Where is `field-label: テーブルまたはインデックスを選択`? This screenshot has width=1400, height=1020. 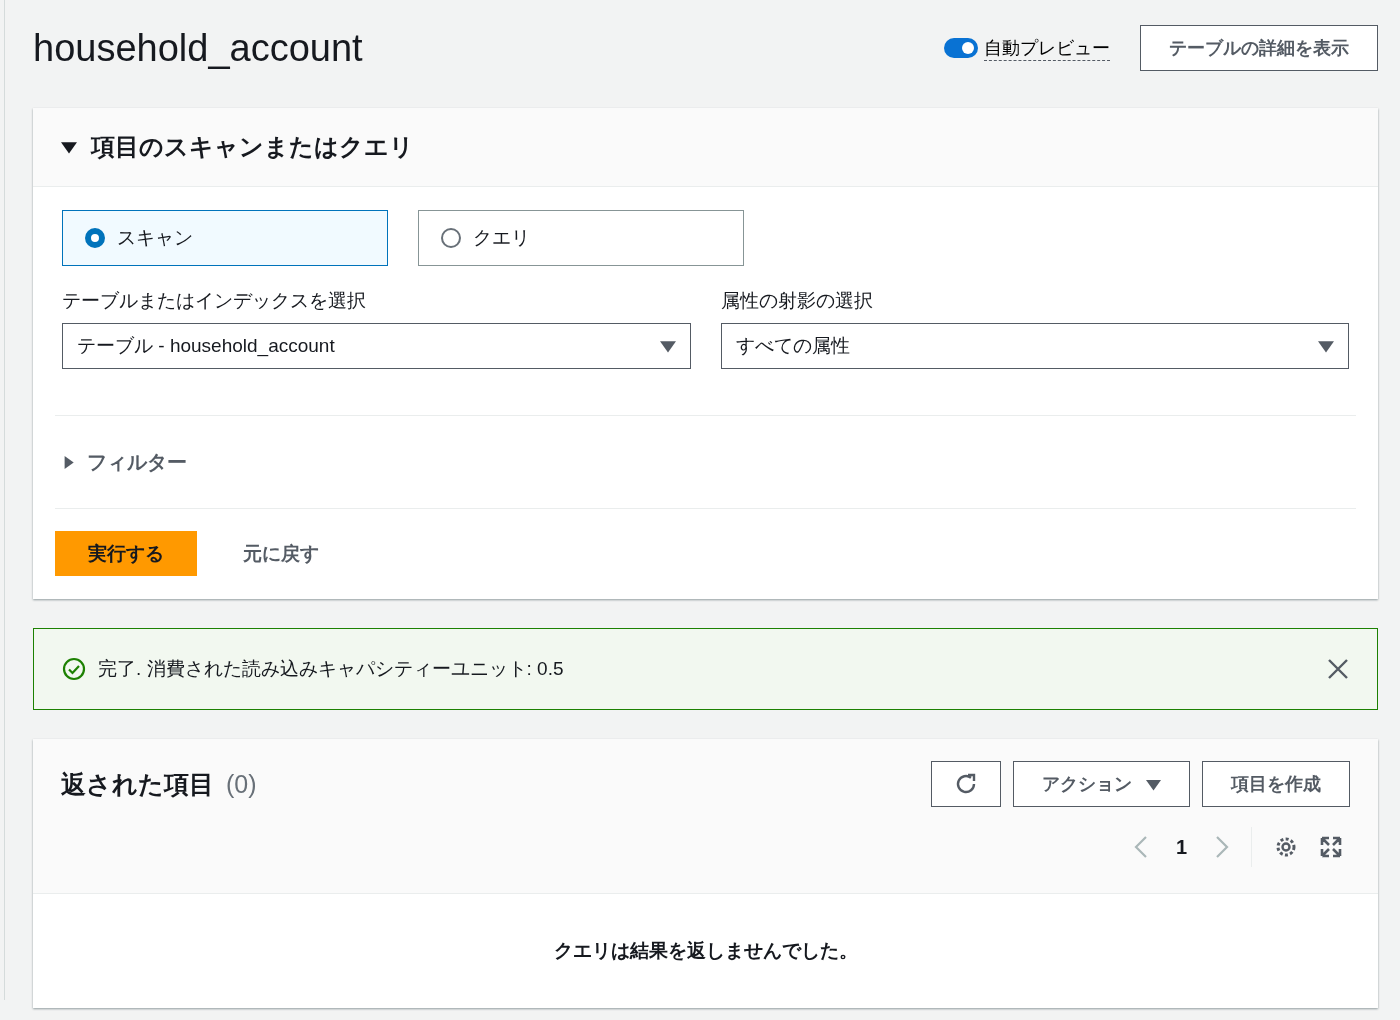 field-label: テーブルまたはインデックスを選択 is located at coordinates (214, 301).